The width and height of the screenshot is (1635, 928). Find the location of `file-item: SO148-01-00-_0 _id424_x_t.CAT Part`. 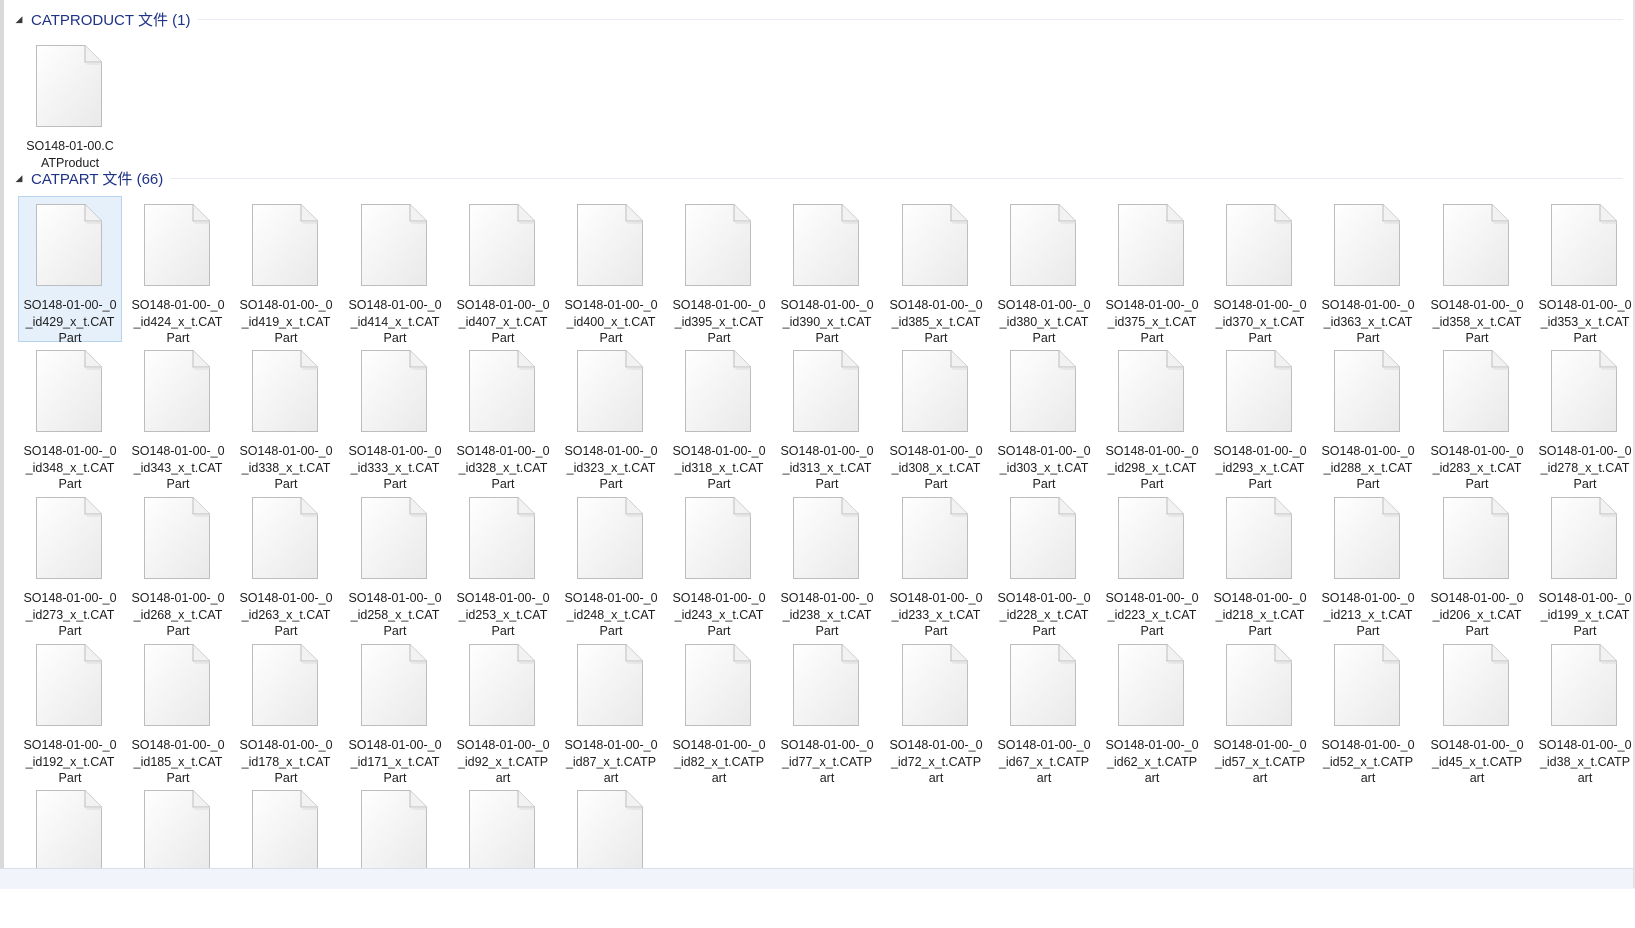

file-item: SO148-01-00-_0 _id424_x_t.CAT Part is located at coordinates (178, 270).